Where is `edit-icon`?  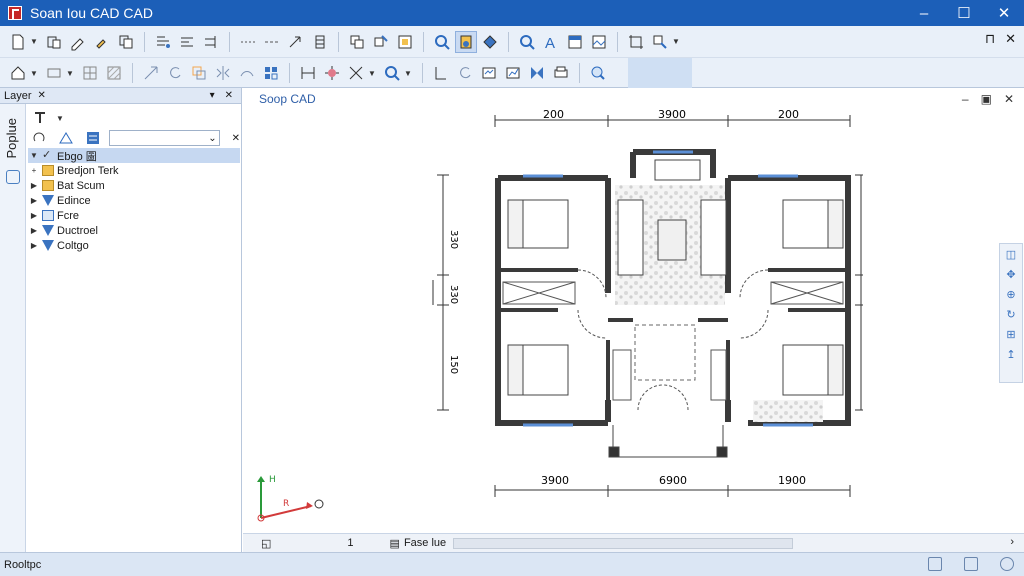 edit-icon is located at coordinates (78, 42).